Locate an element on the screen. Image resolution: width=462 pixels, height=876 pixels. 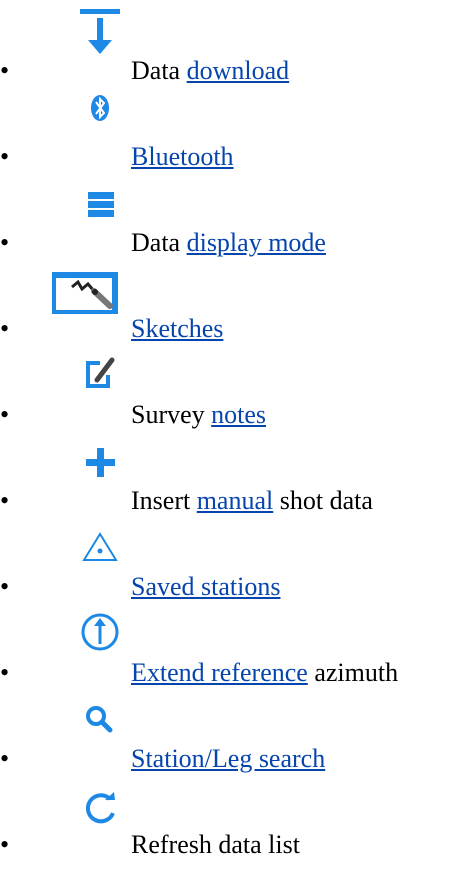
notes-icon is located at coordinates (88, 372).